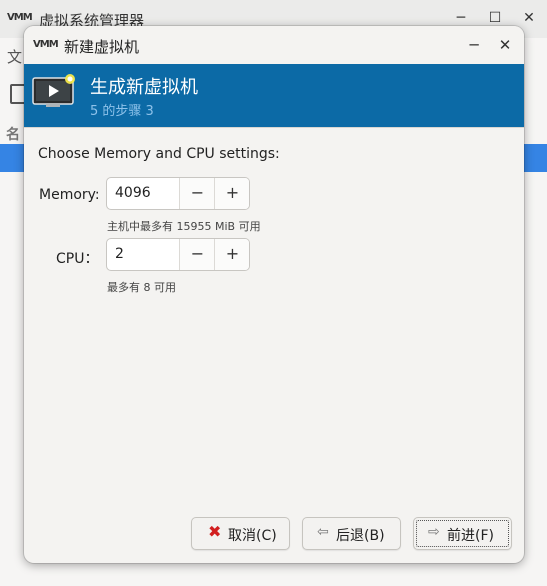  What do you see at coordinates (184, 226) in the screenshot?
I see `memory-hint: 主机中最多有 15955 MiB 可用` at bounding box center [184, 226].